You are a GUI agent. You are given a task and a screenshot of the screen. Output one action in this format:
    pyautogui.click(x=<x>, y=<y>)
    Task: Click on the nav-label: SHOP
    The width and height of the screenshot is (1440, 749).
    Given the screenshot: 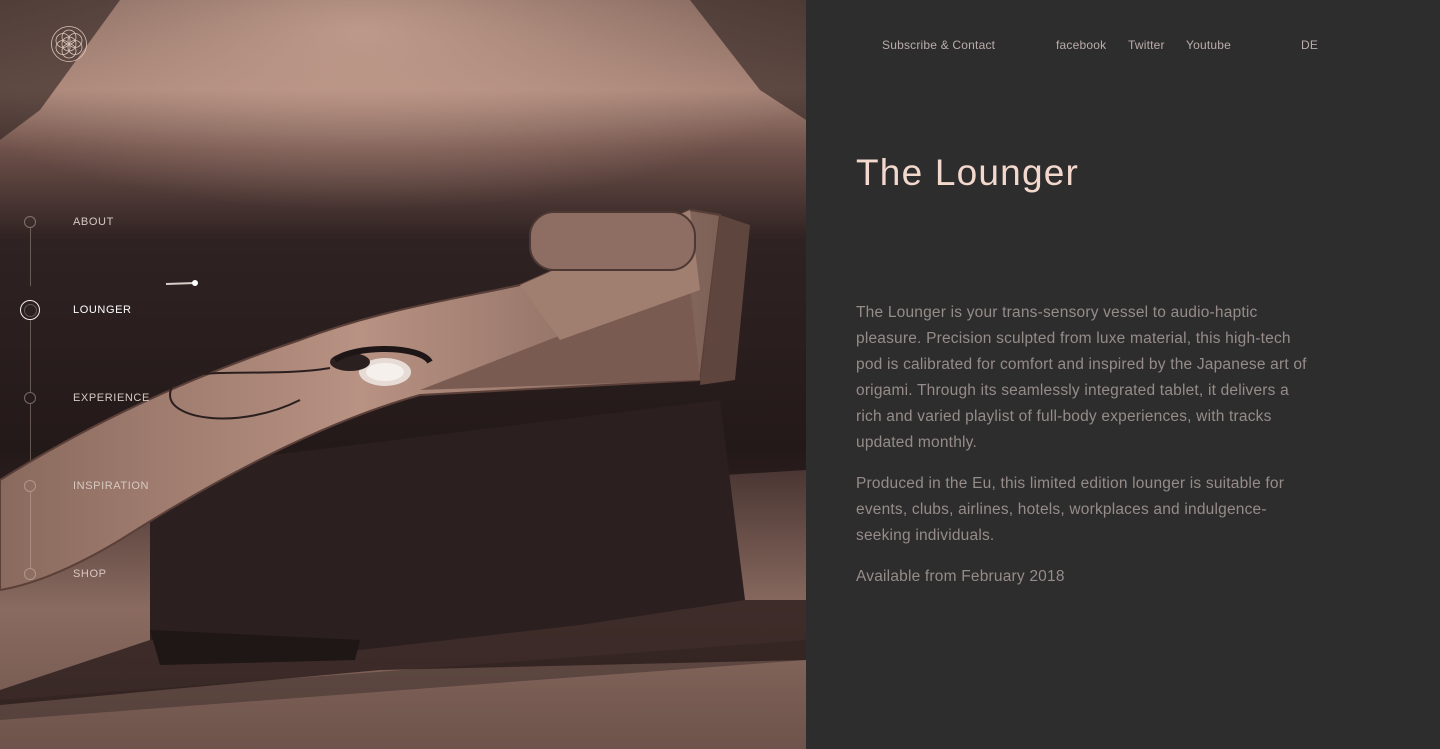 What is the action you would take?
    pyautogui.click(x=90, y=574)
    